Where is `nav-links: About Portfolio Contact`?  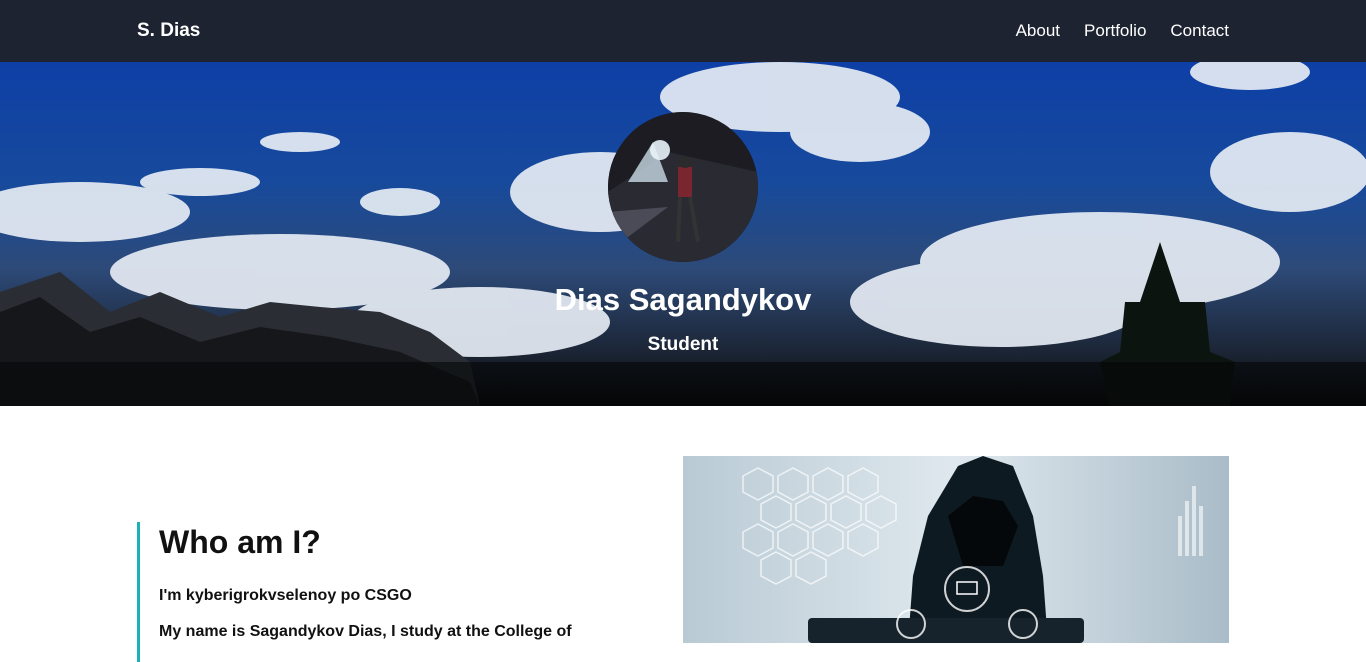 nav-links: About Portfolio Contact is located at coordinates (1122, 31).